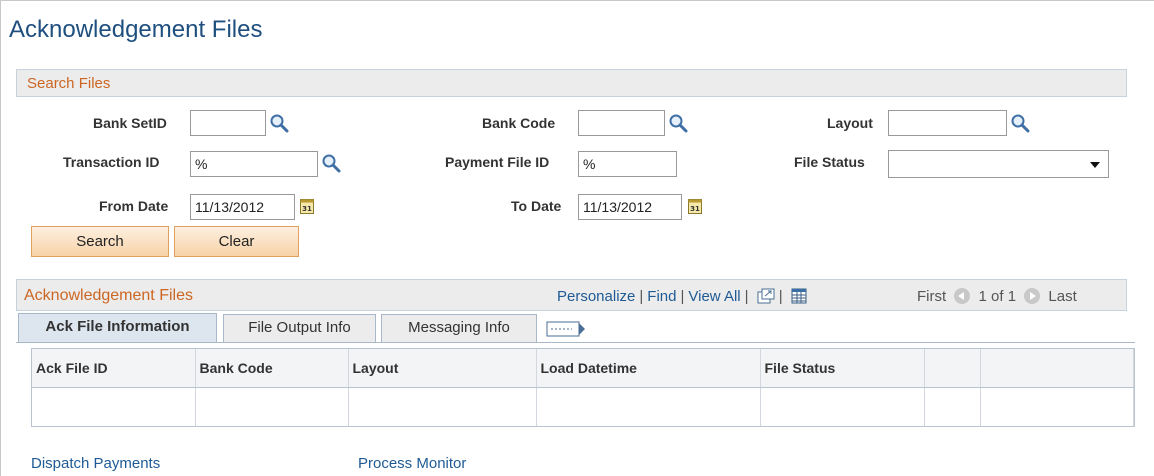  I want to click on from-date-label: From Date, so click(134, 206).